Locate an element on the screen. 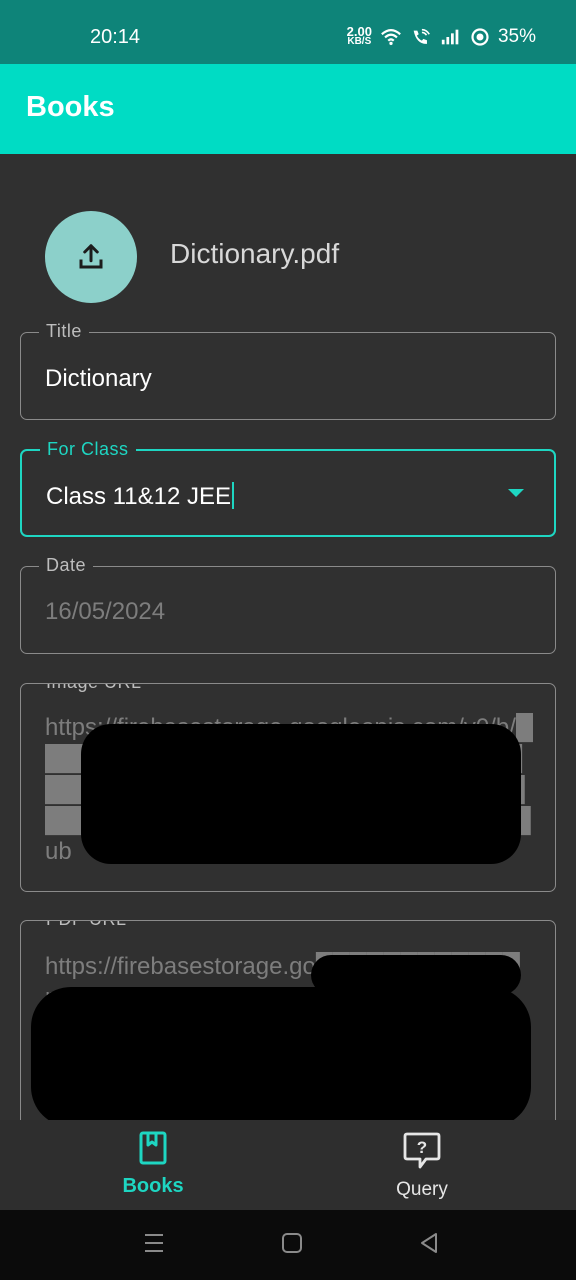  book-icon is located at coordinates (153, 1148).